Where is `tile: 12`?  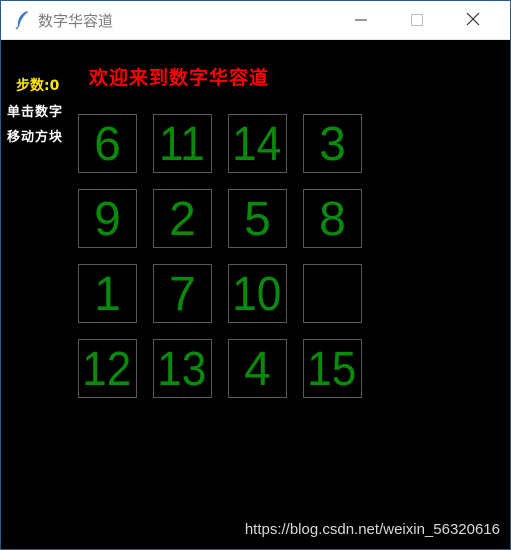
tile: 12 is located at coordinates (107, 368).